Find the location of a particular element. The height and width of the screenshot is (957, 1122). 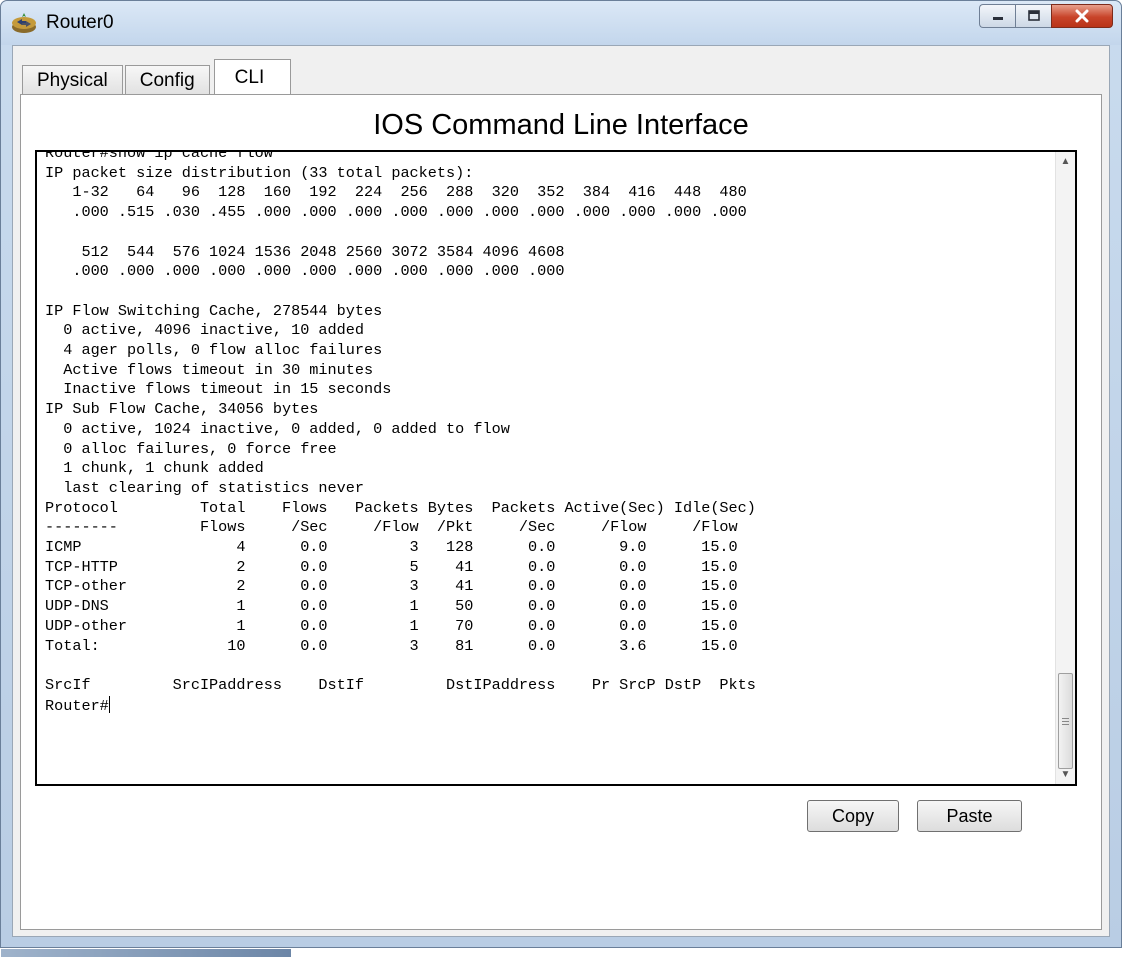

page-title: IOS Command Line Interface is located at coordinates (561, 125).